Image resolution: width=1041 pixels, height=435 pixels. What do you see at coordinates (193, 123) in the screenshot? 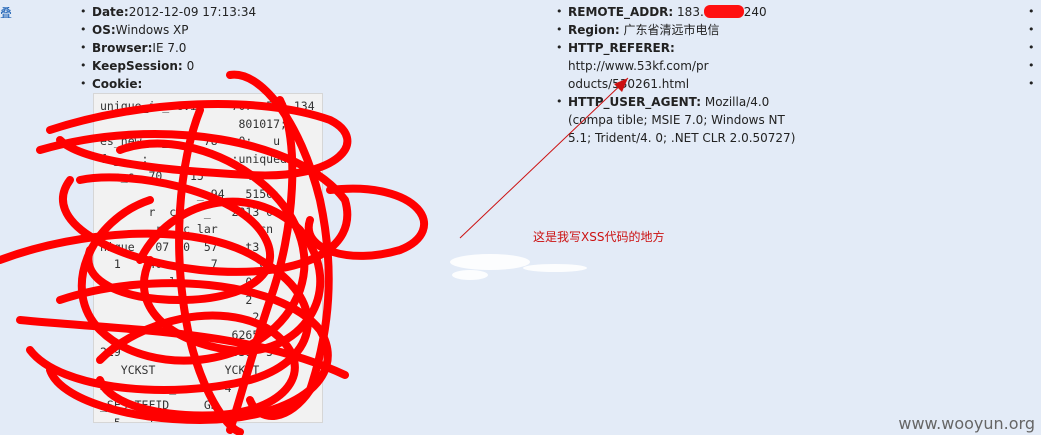
I see `cookie-line: 801017;` at bounding box center [193, 123].